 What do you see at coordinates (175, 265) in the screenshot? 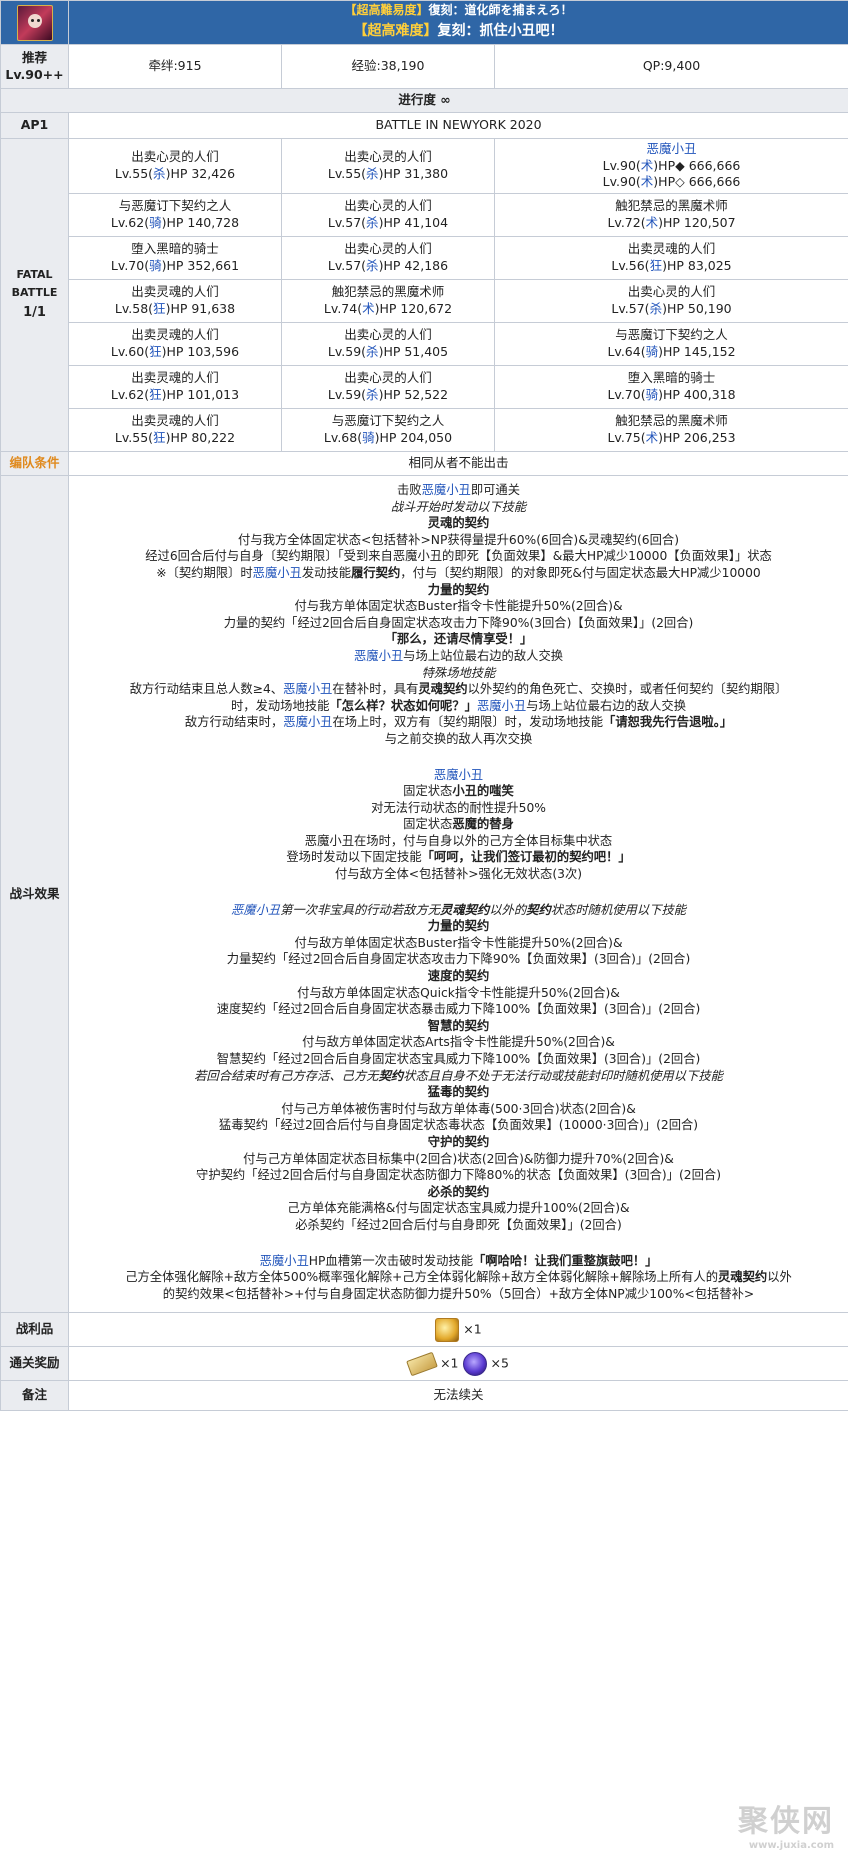
I see `enemy-stats: Lv.70(骑)HP 352,661` at bounding box center [175, 265].